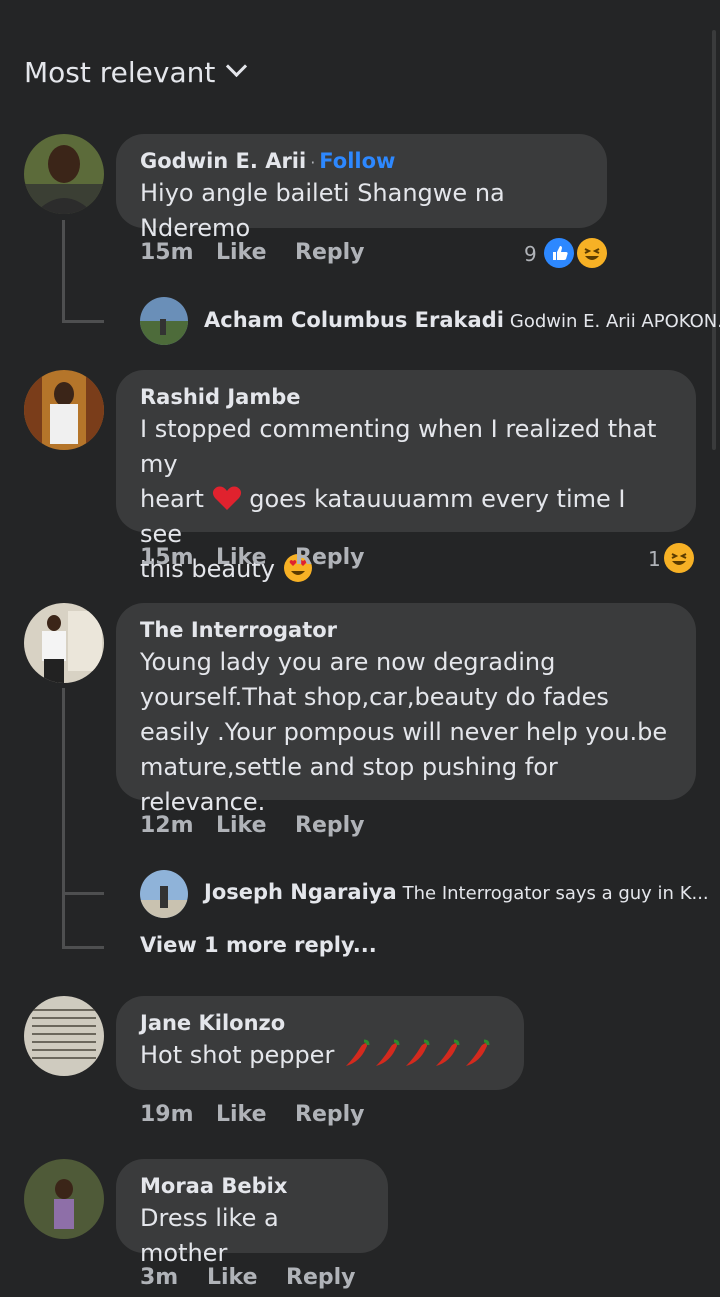 The width and height of the screenshot is (720, 1297). I want to click on chili-pepper-emoji, so click(417, 1054).